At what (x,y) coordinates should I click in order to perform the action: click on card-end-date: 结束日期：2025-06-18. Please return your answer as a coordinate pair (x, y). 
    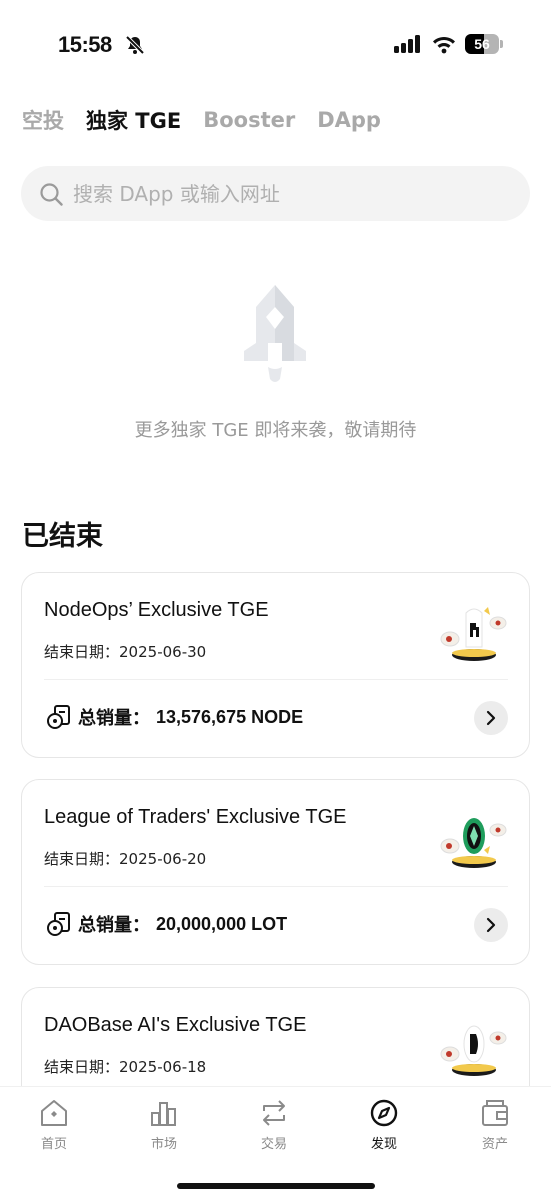
    Looking at the image, I should click on (125, 1066).